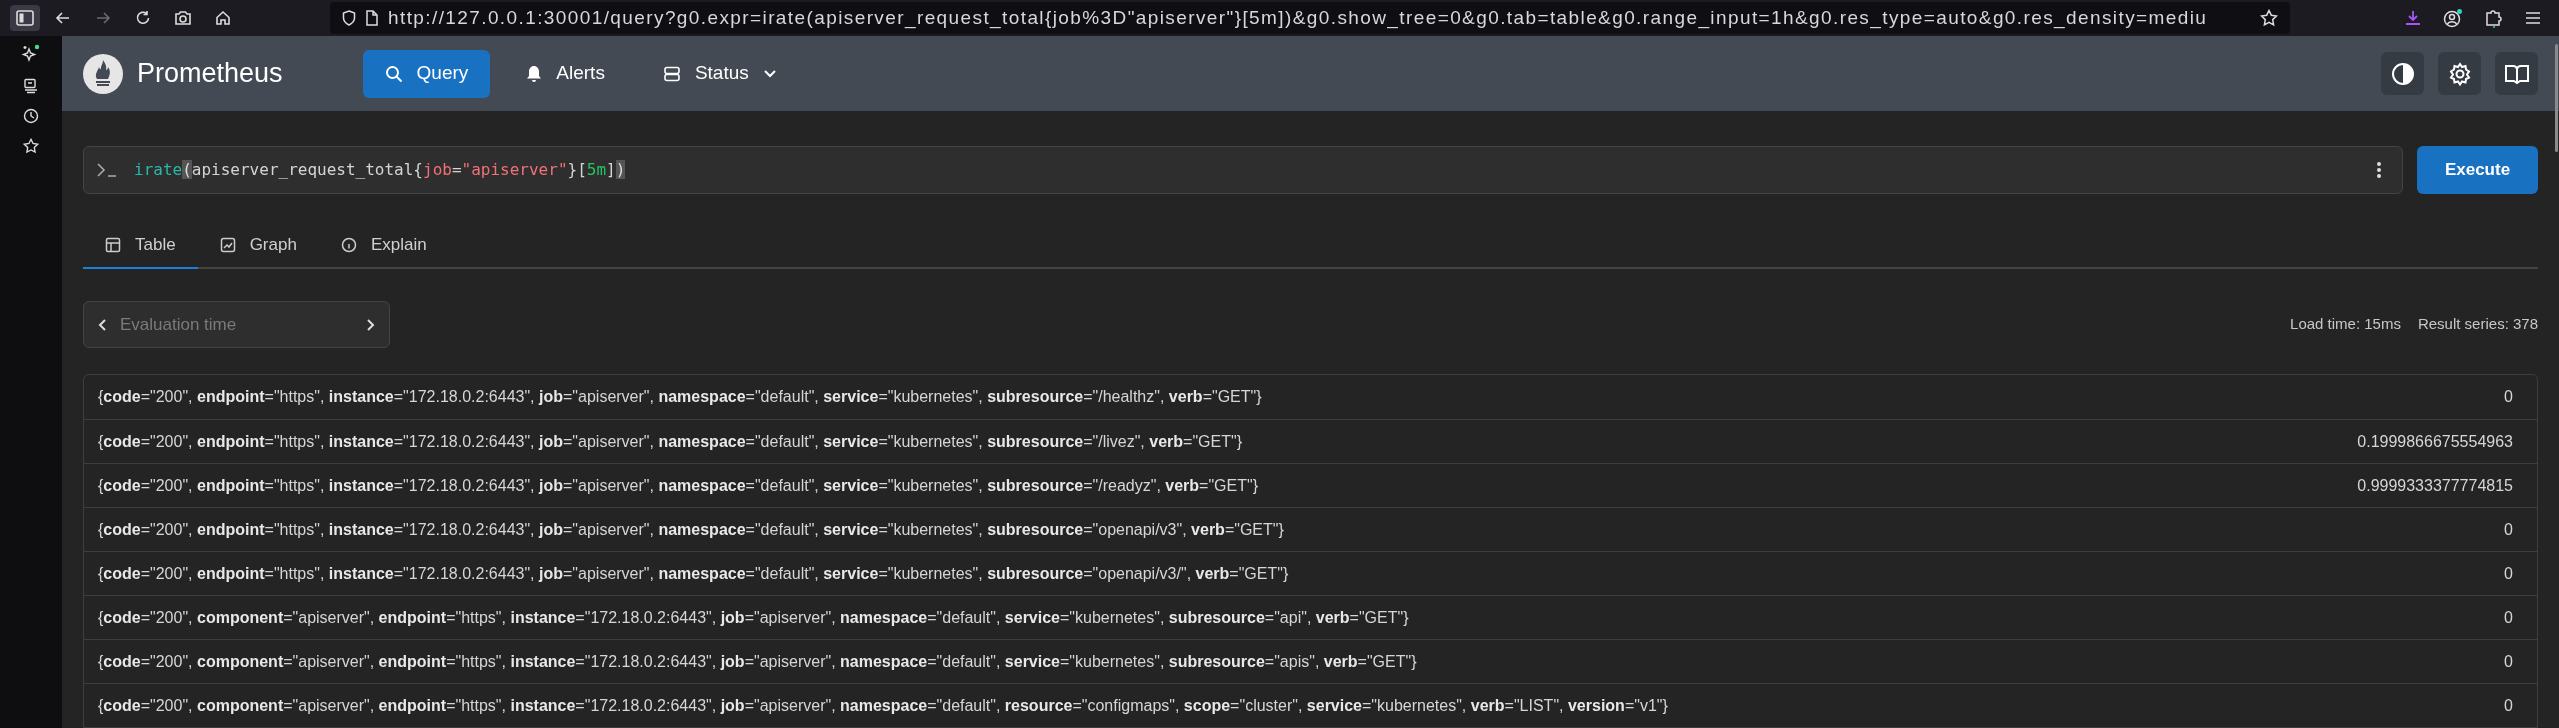 Image resolution: width=2559 pixels, height=728 pixels. What do you see at coordinates (380, 170) in the screenshot?
I see `query-text: irate(apiserver_request_total{job="apiserver"}[5m])` at bounding box center [380, 170].